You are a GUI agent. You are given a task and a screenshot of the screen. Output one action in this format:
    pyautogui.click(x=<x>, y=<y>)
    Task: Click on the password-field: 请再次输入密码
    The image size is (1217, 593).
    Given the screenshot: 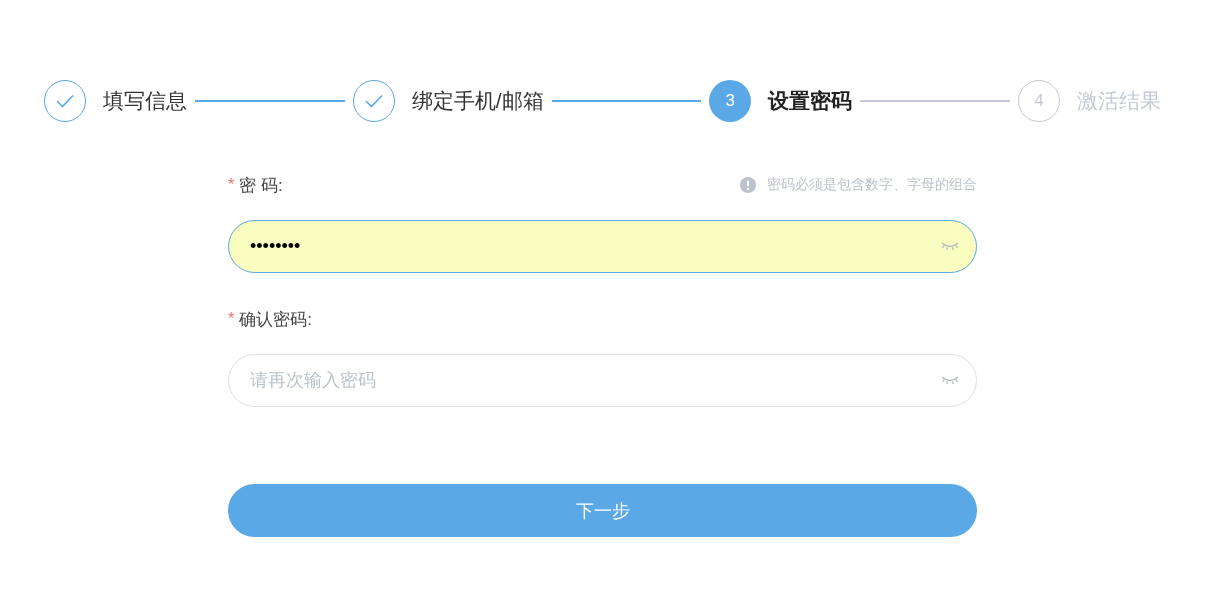 What is the action you would take?
    pyautogui.click(x=602, y=380)
    